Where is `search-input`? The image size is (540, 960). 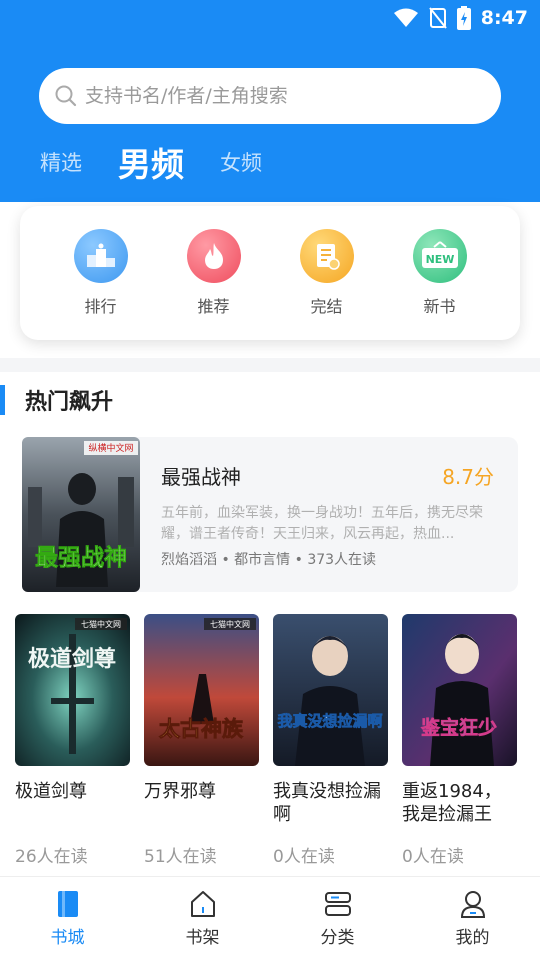
search-input is located at coordinates (275, 96).